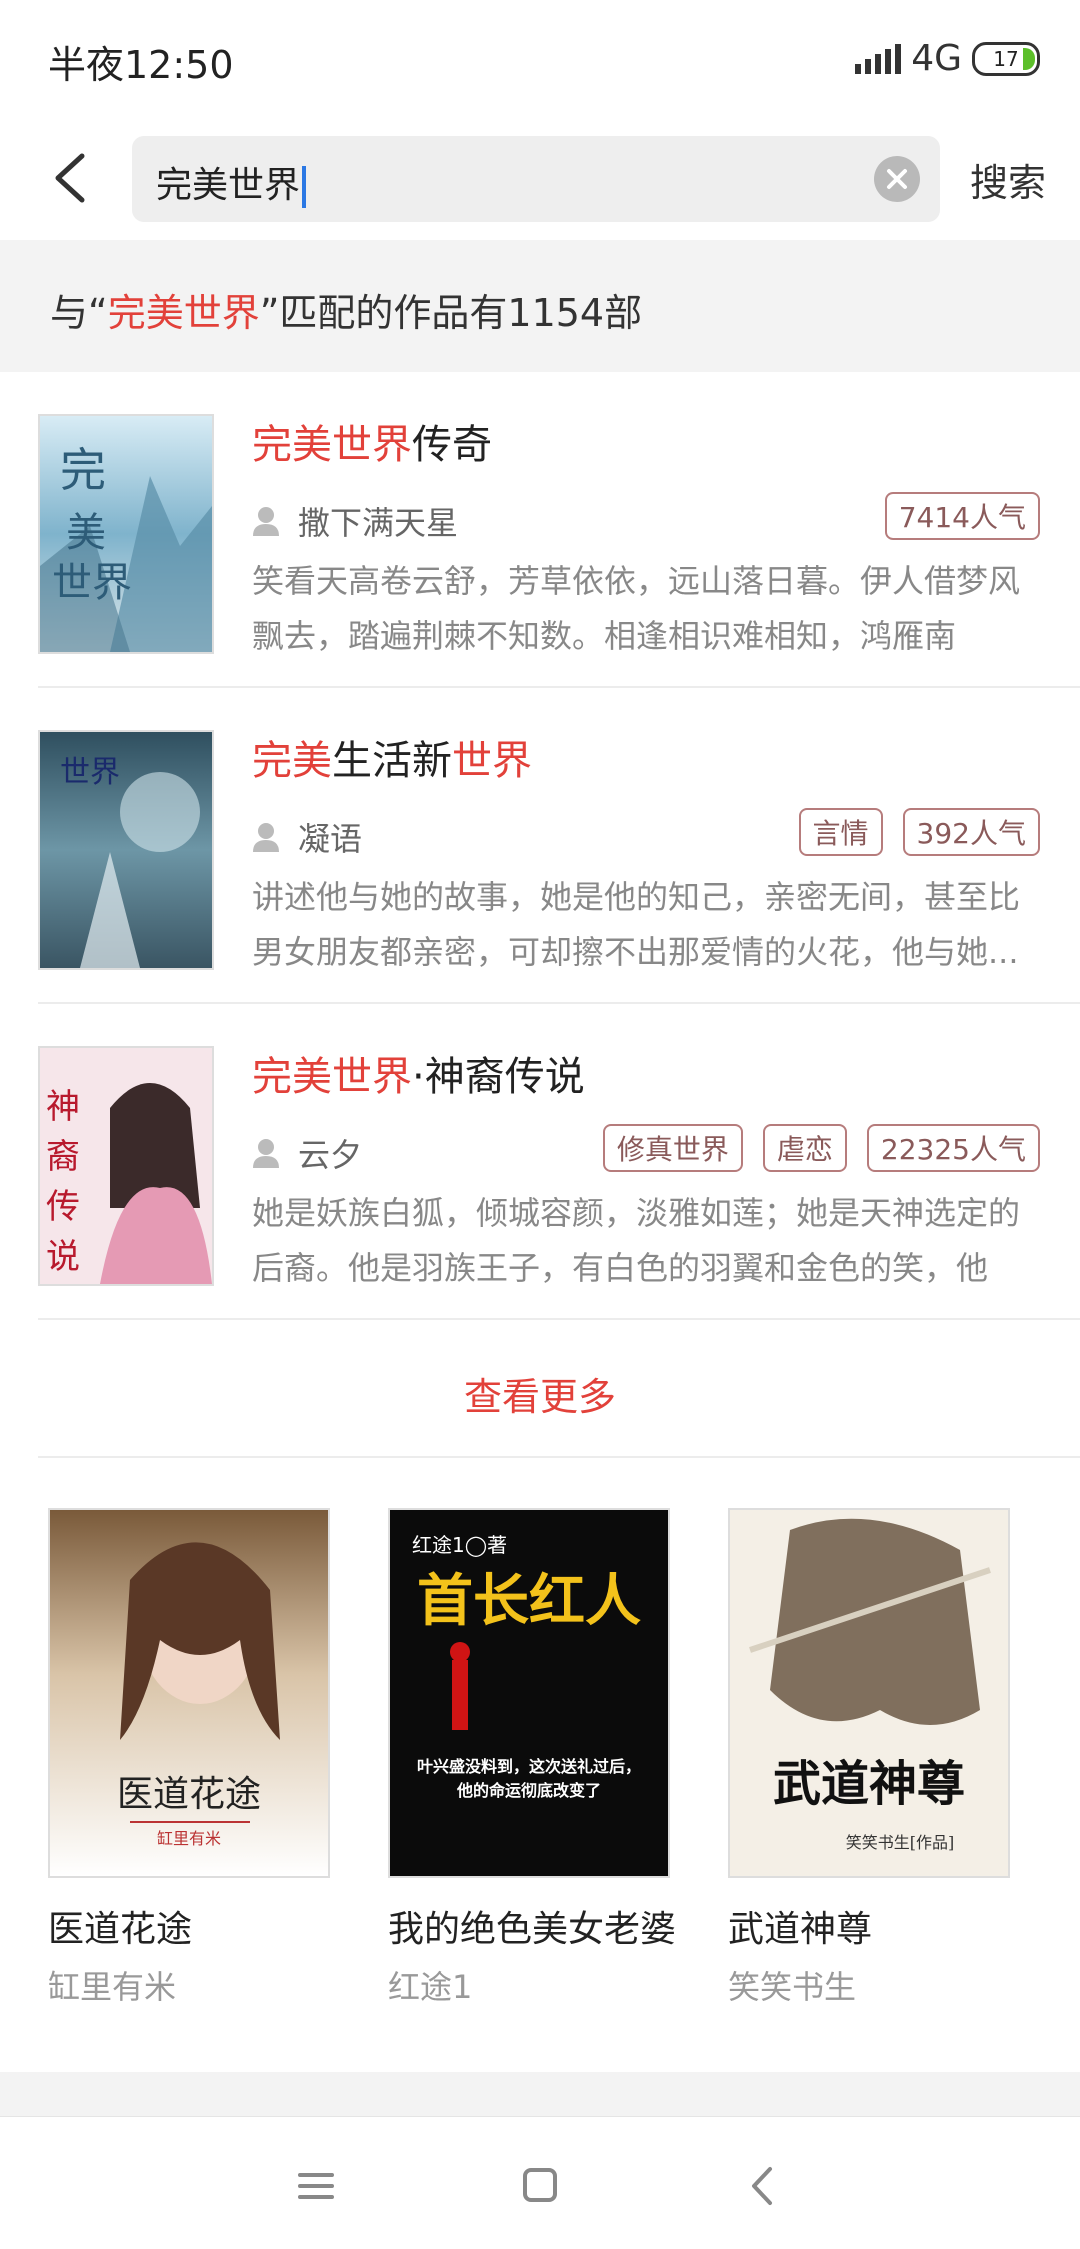 This screenshot has height=2249, width=1080. What do you see at coordinates (372, 441) in the screenshot?
I see `book-title: 完美世界传奇` at bounding box center [372, 441].